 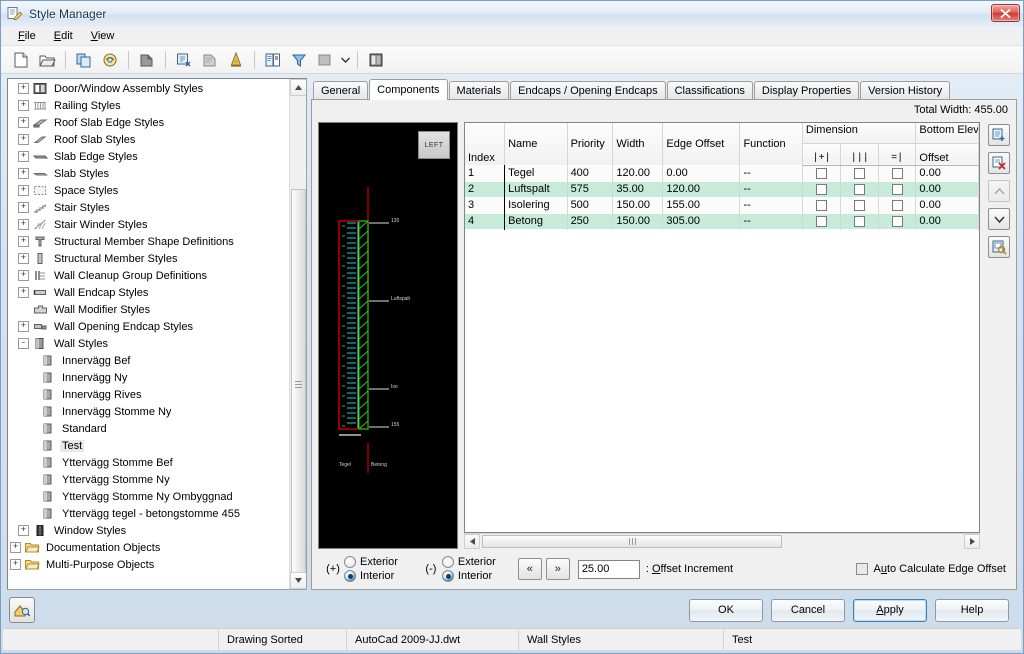 I want to click on filter-style-type-icon, so click(x=299, y=60).